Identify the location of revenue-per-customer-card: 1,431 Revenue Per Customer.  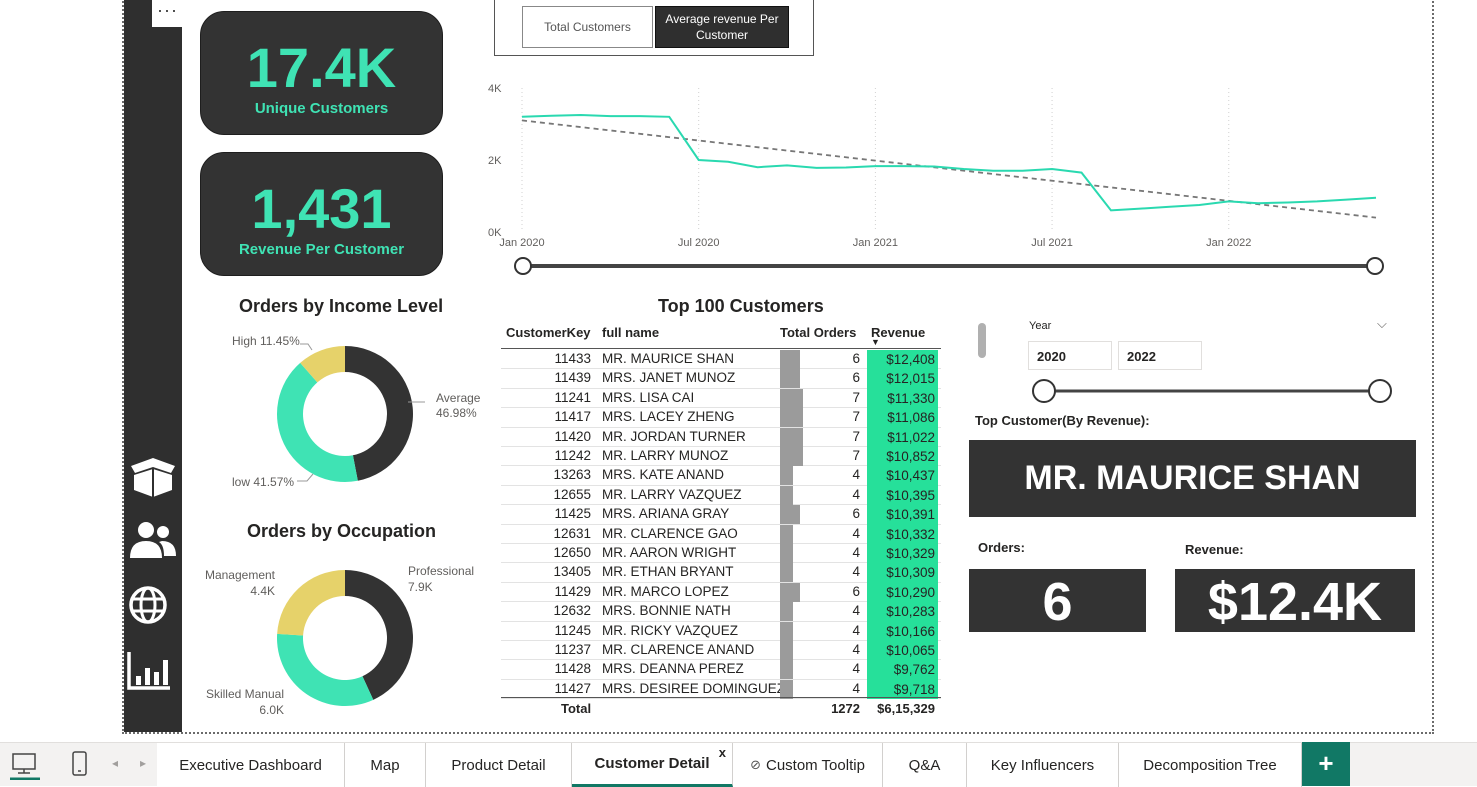
(321, 214).